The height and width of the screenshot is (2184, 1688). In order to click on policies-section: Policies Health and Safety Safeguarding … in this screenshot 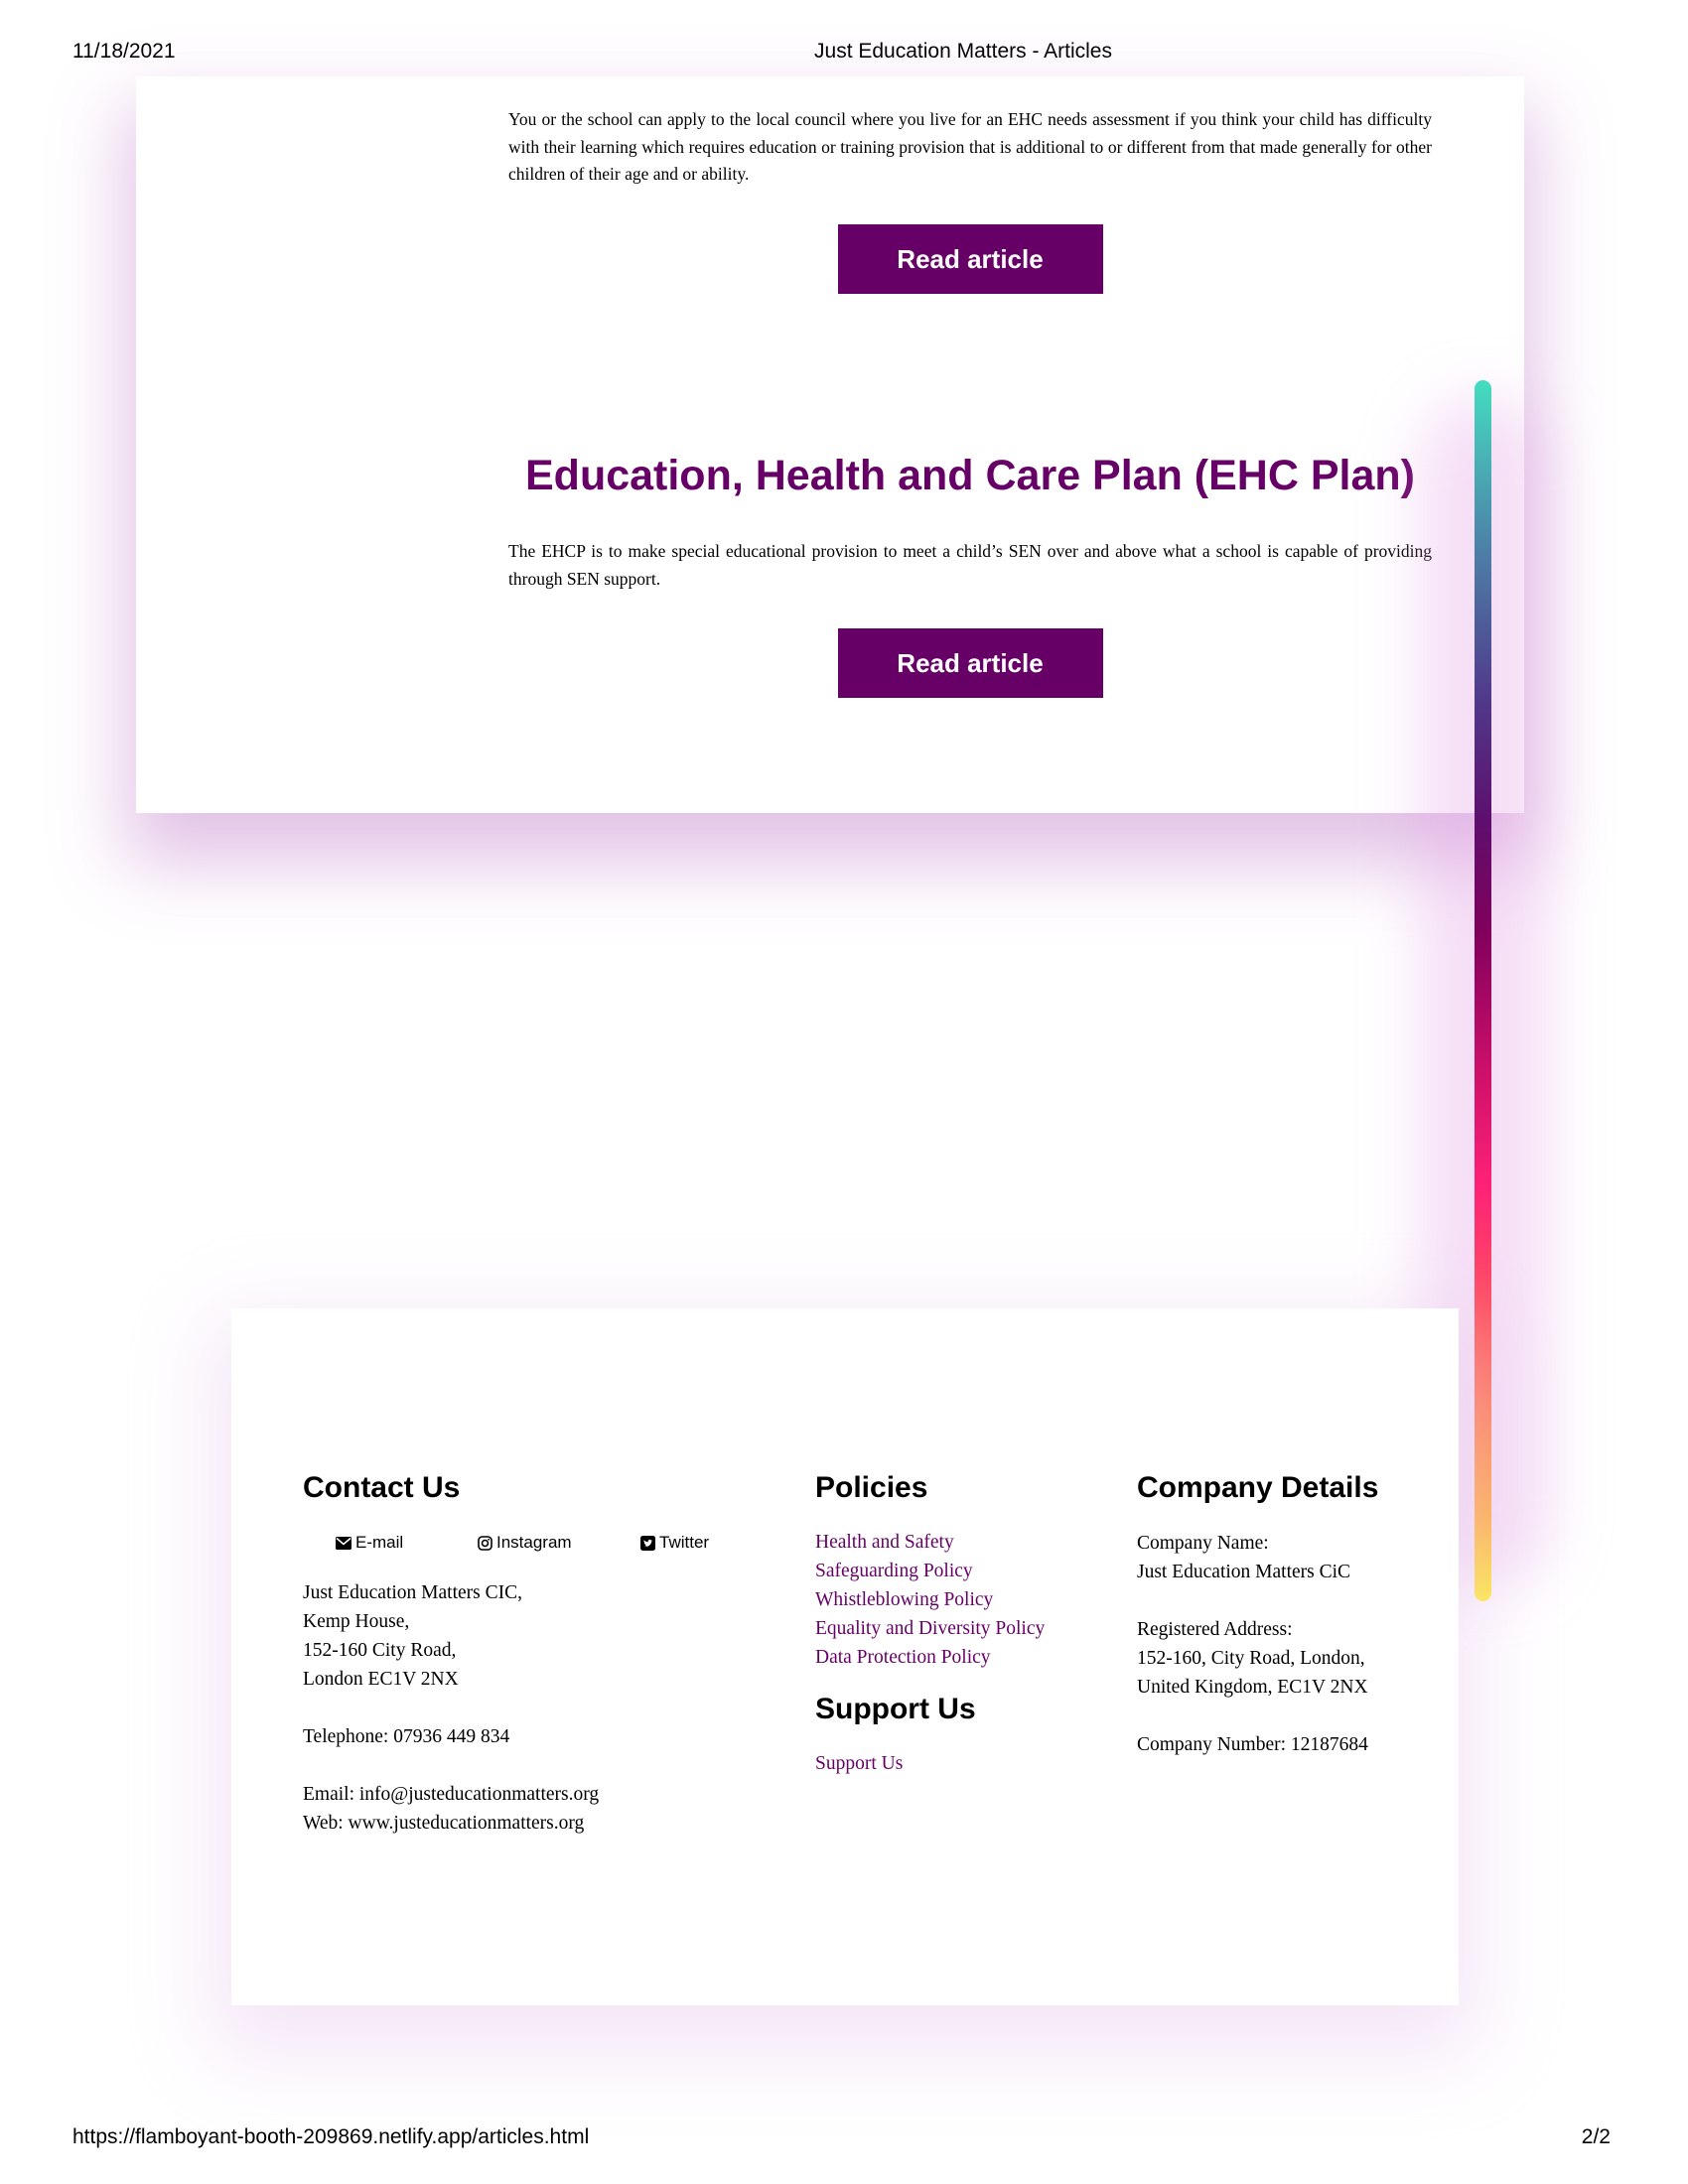, I will do `click(959, 1624)`.